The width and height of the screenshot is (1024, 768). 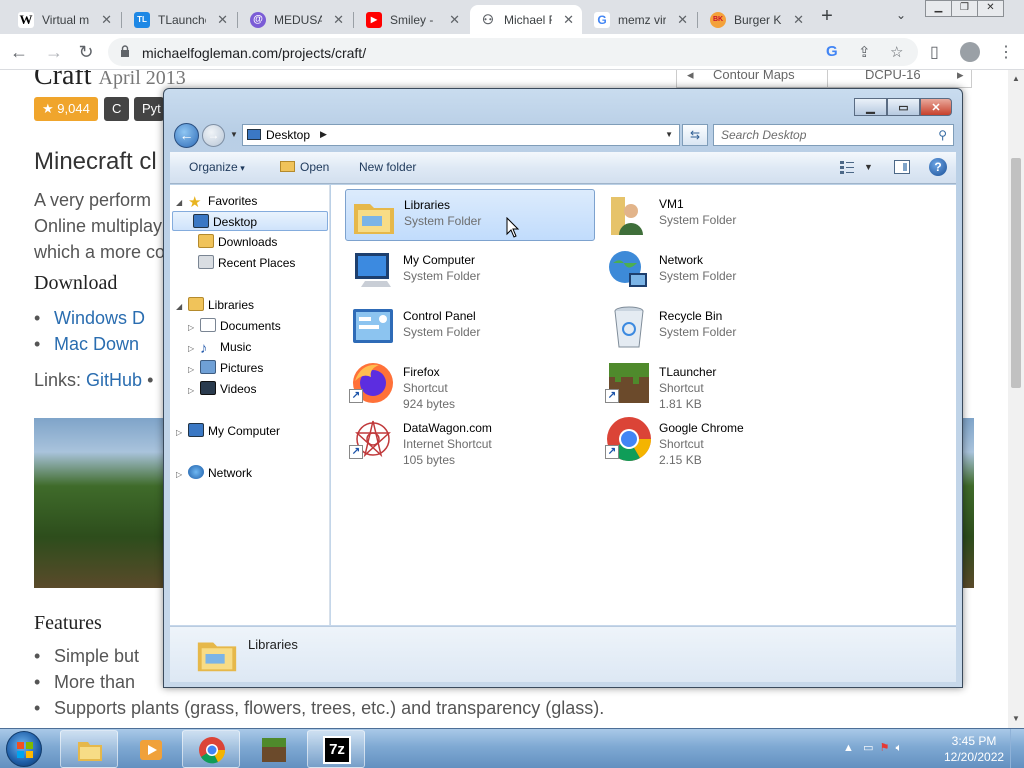 I want to click on stars-badge: ★ 9,044, so click(x=66, y=109).